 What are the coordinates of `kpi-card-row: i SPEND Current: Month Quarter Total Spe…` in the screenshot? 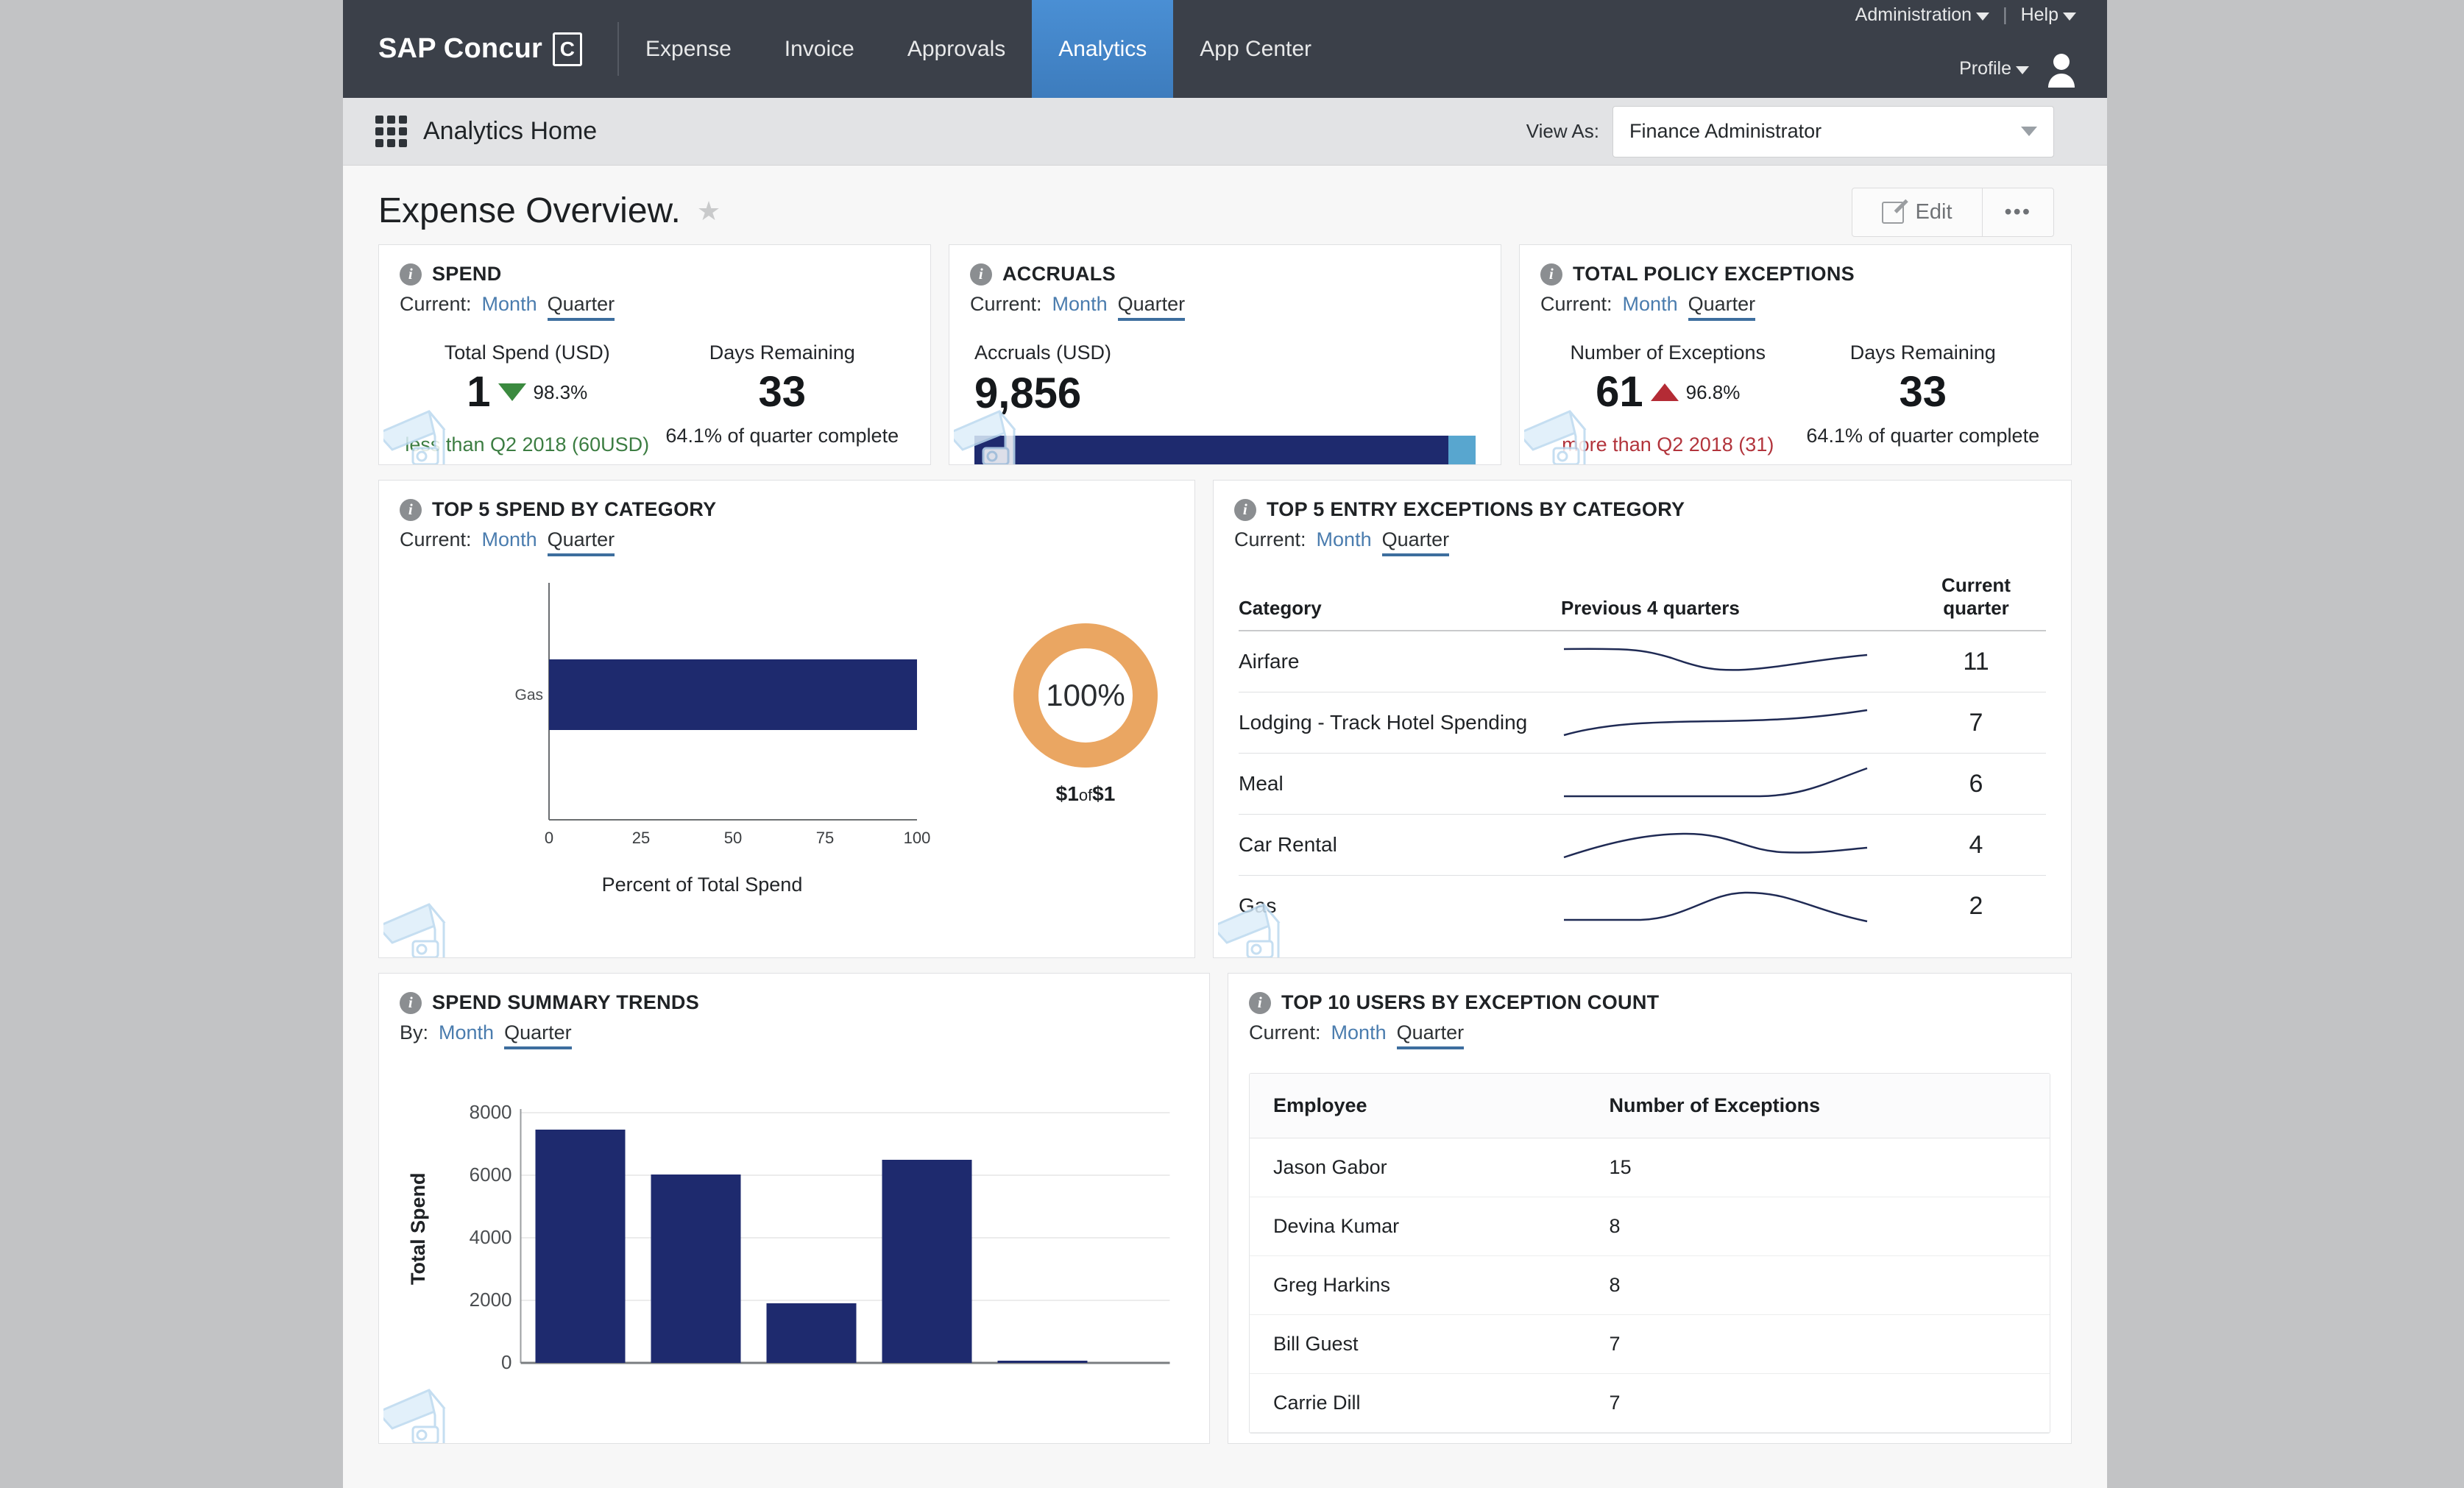 It's located at (1225, 362).